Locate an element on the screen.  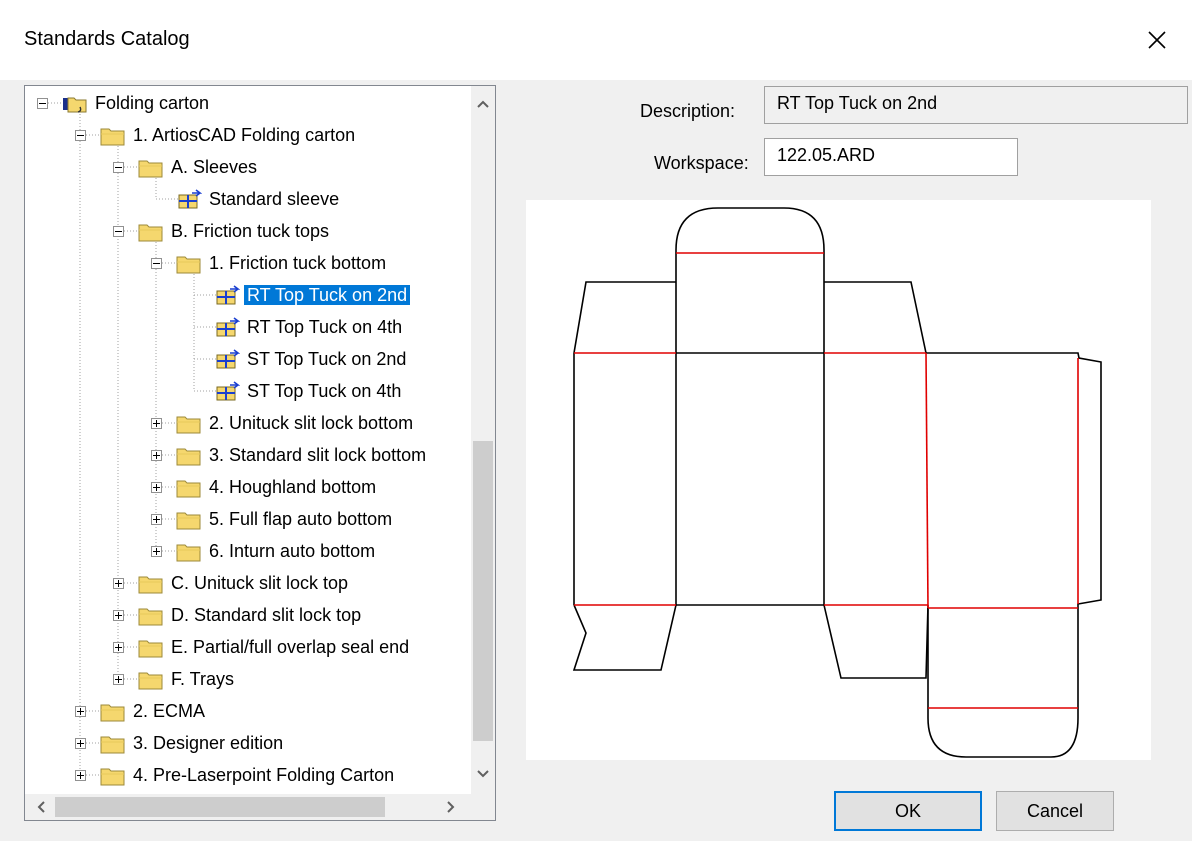
tree-item-label: 2. ECMA is located at coordinates (169, 711).